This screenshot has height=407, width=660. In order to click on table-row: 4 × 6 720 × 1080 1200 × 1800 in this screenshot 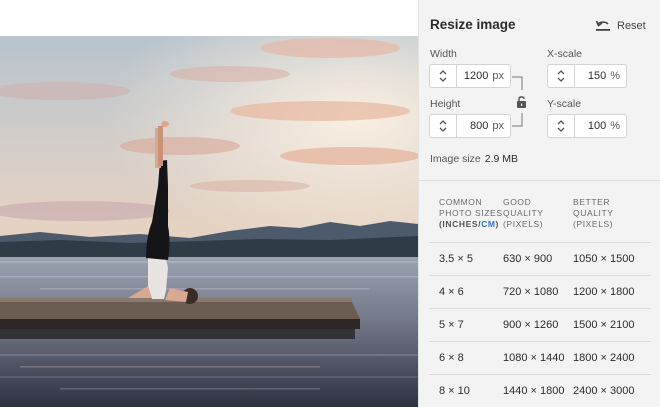, I will do `click(540, 292)`.